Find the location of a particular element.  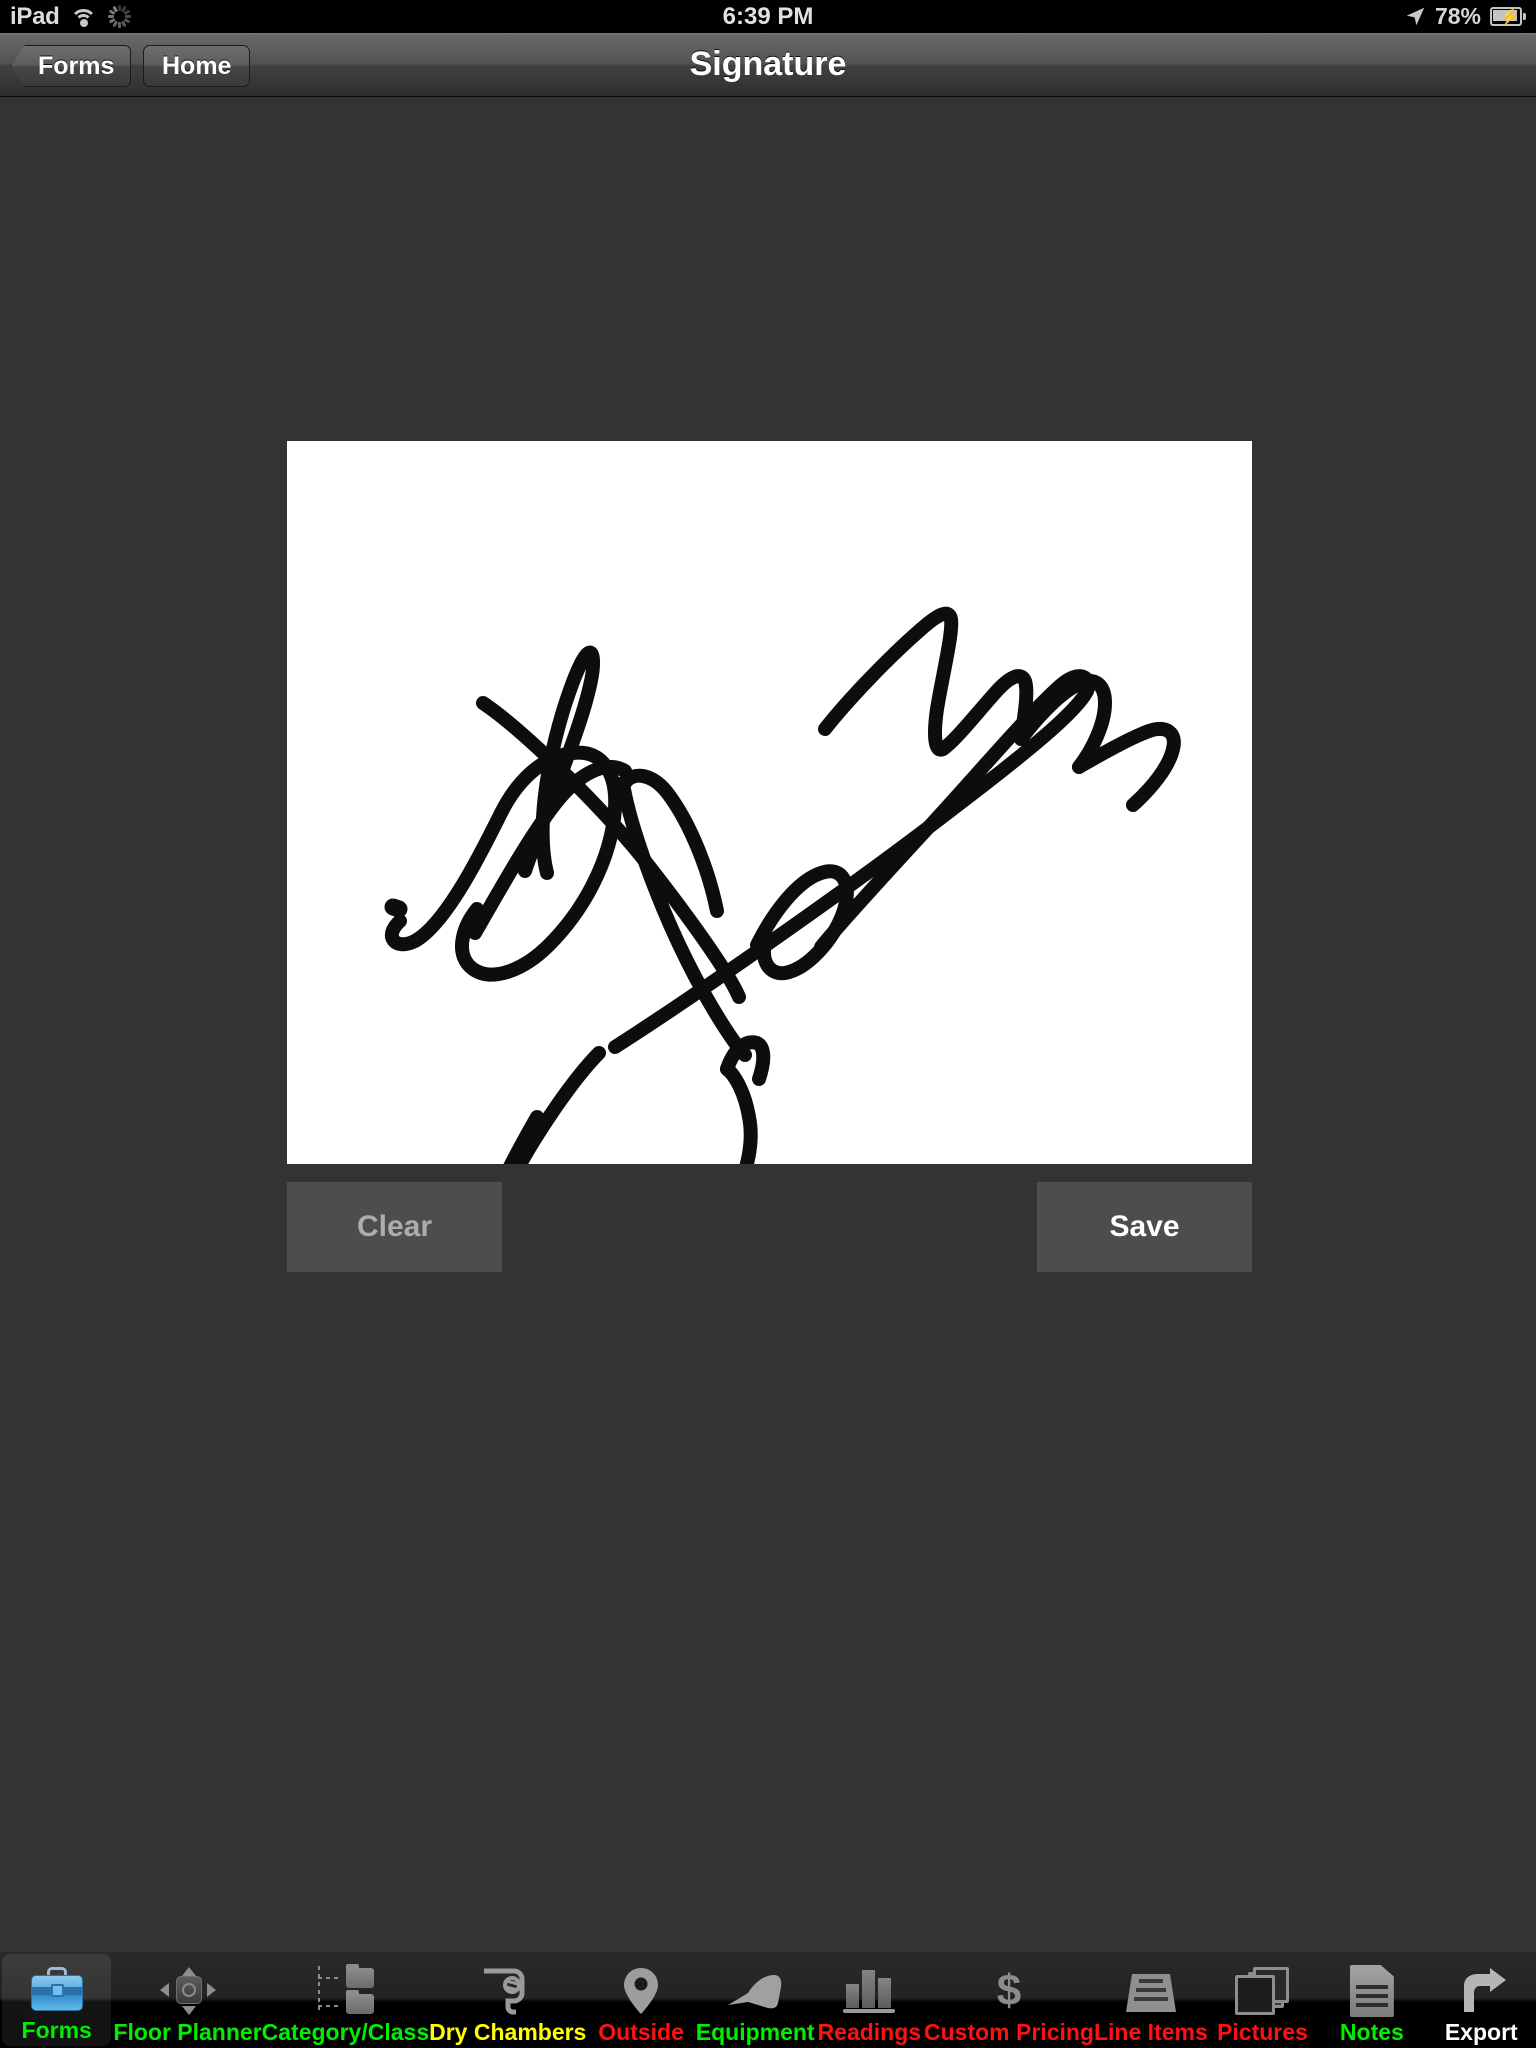

clear-button: Clear is located at coordinates (394, 1227).